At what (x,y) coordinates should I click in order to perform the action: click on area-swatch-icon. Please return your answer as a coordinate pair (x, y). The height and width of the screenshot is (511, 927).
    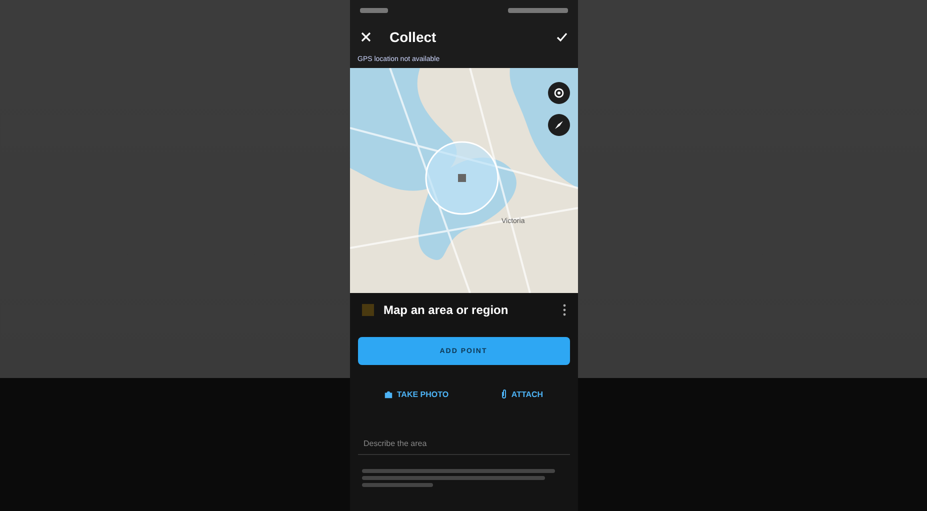
    Looking at the image, I should click on (368, 310).